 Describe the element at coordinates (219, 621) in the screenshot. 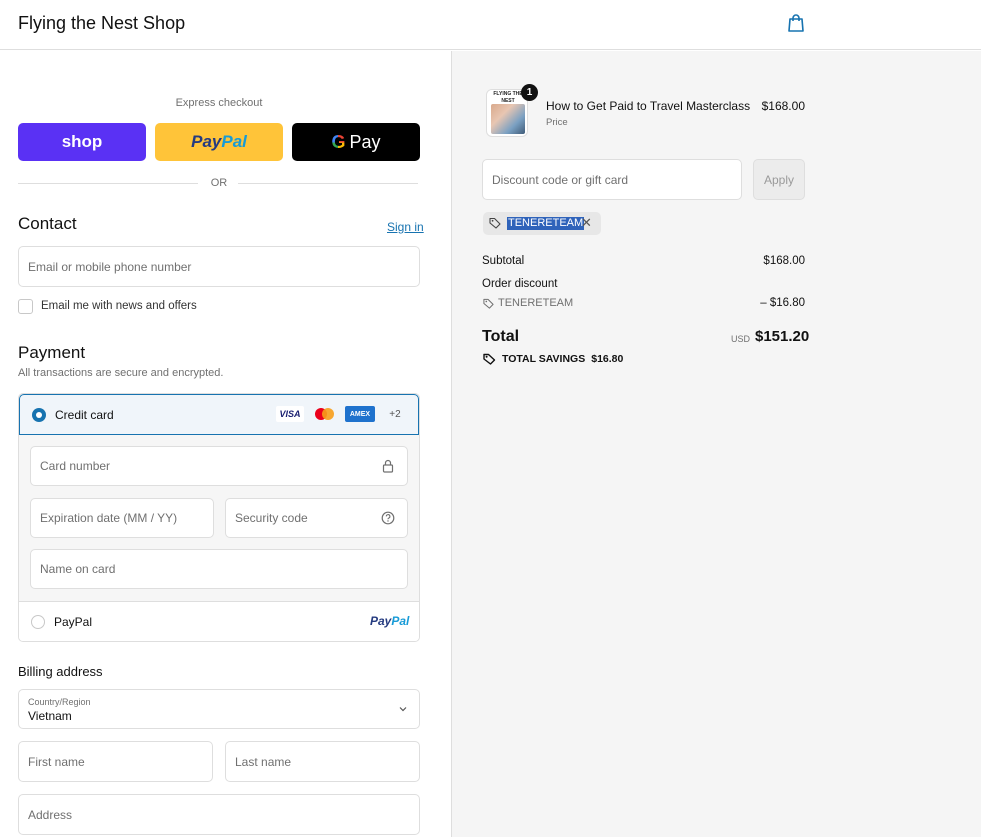

I see `paypal-option: PayPal PayPal` at that location.